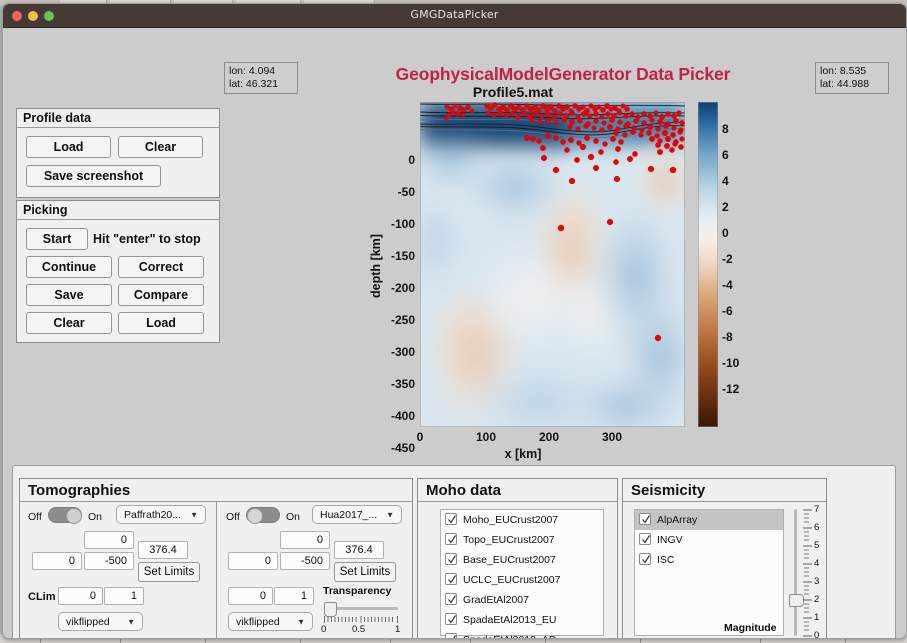 The width and height of the screenshot is (907, 643). I want to click on x-tick-300: 300, so click(612, 437).